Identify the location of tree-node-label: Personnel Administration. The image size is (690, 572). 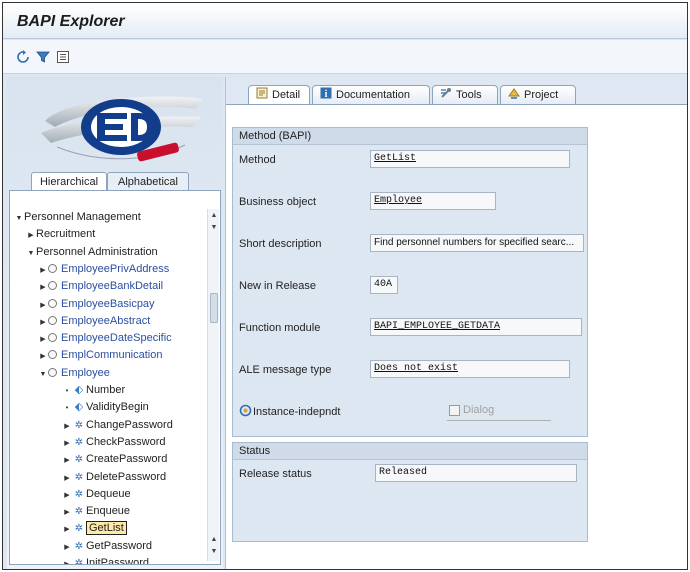
(97, 252).